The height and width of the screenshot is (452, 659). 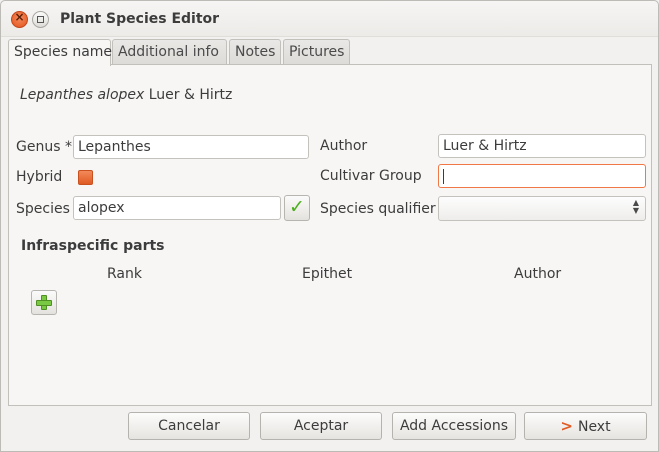 I want to click on species-field: alopex, so click(x=177, y=208).